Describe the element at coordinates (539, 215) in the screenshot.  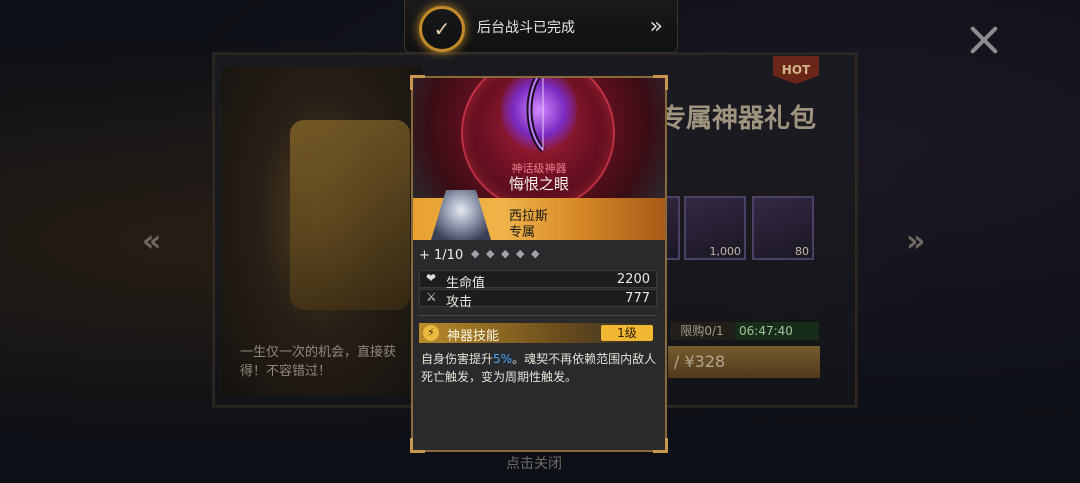
I see `hero-banner: 西拉斯 专属` at that location.